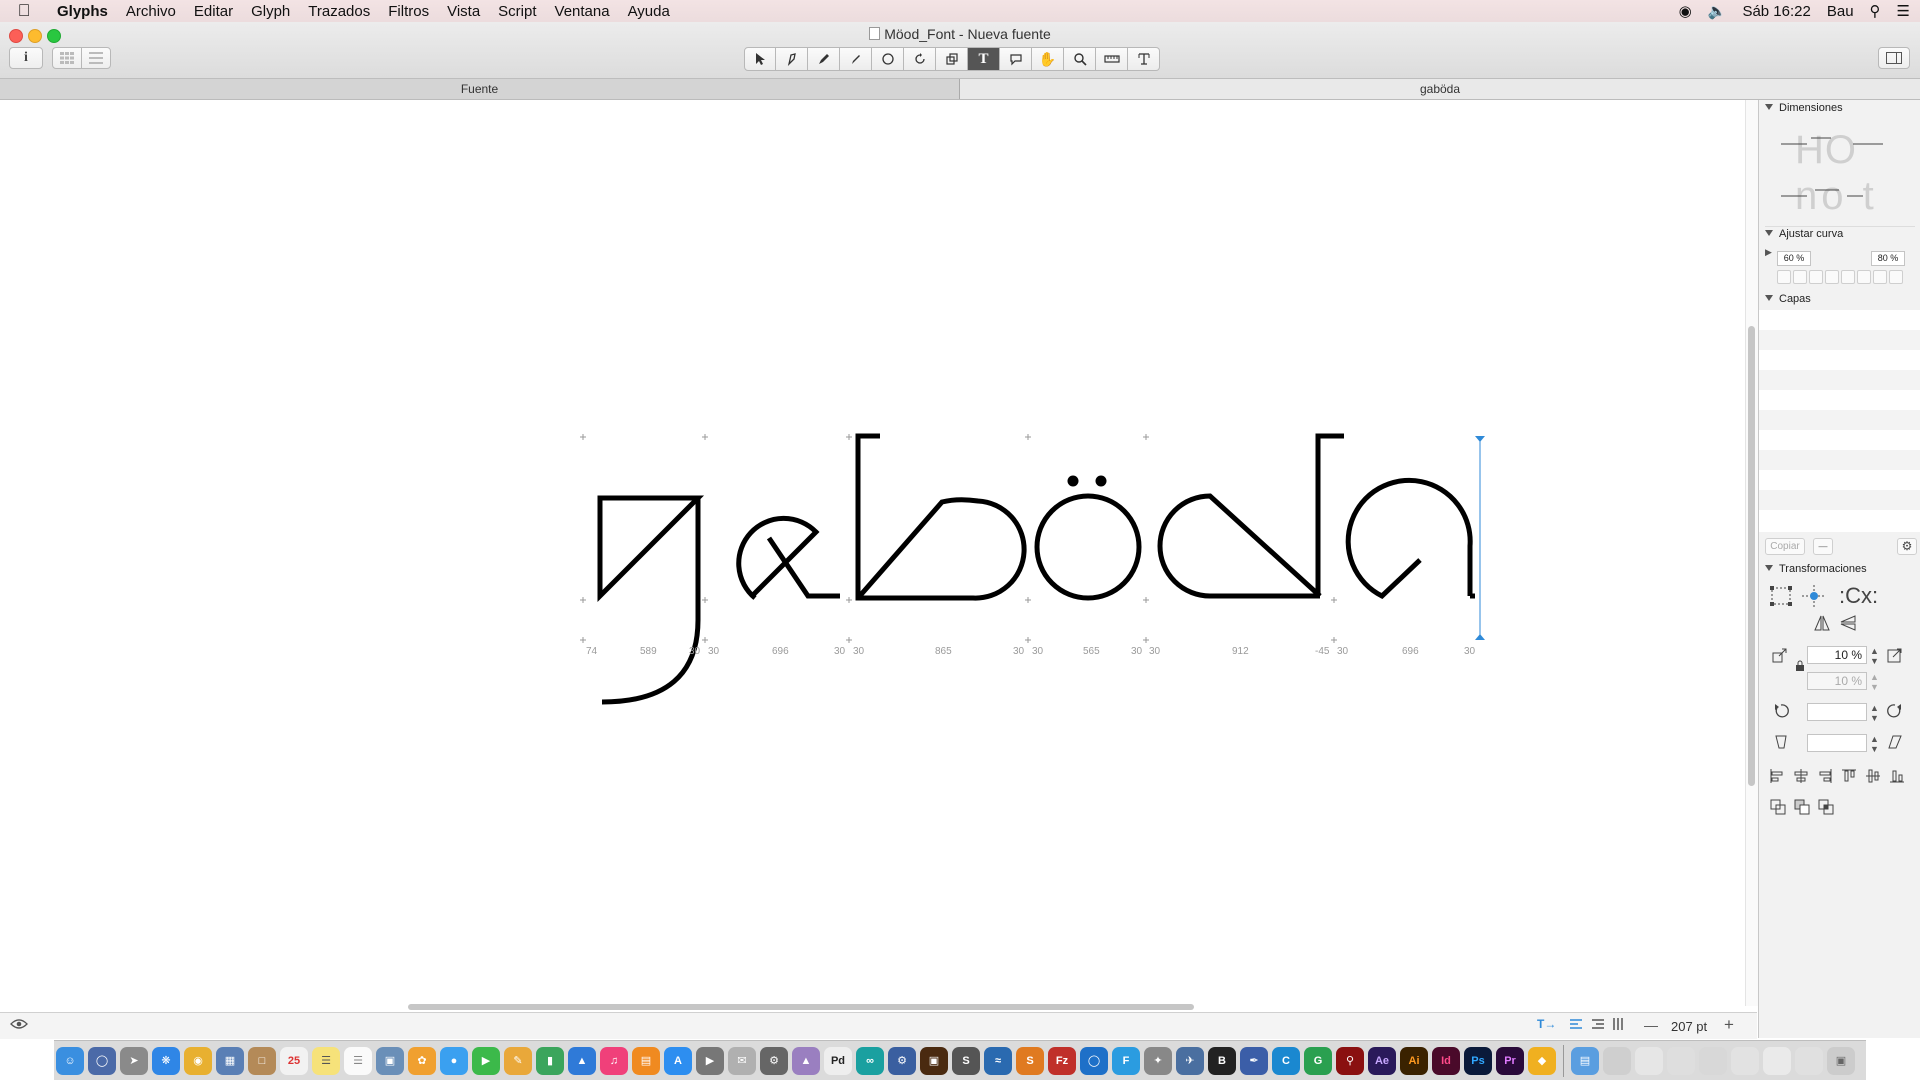 The image size is (1920, 1080). Describe the element at coordinates (1689, 1026) in the screenshot. I see `zoom-level: 207 pt` at that location.